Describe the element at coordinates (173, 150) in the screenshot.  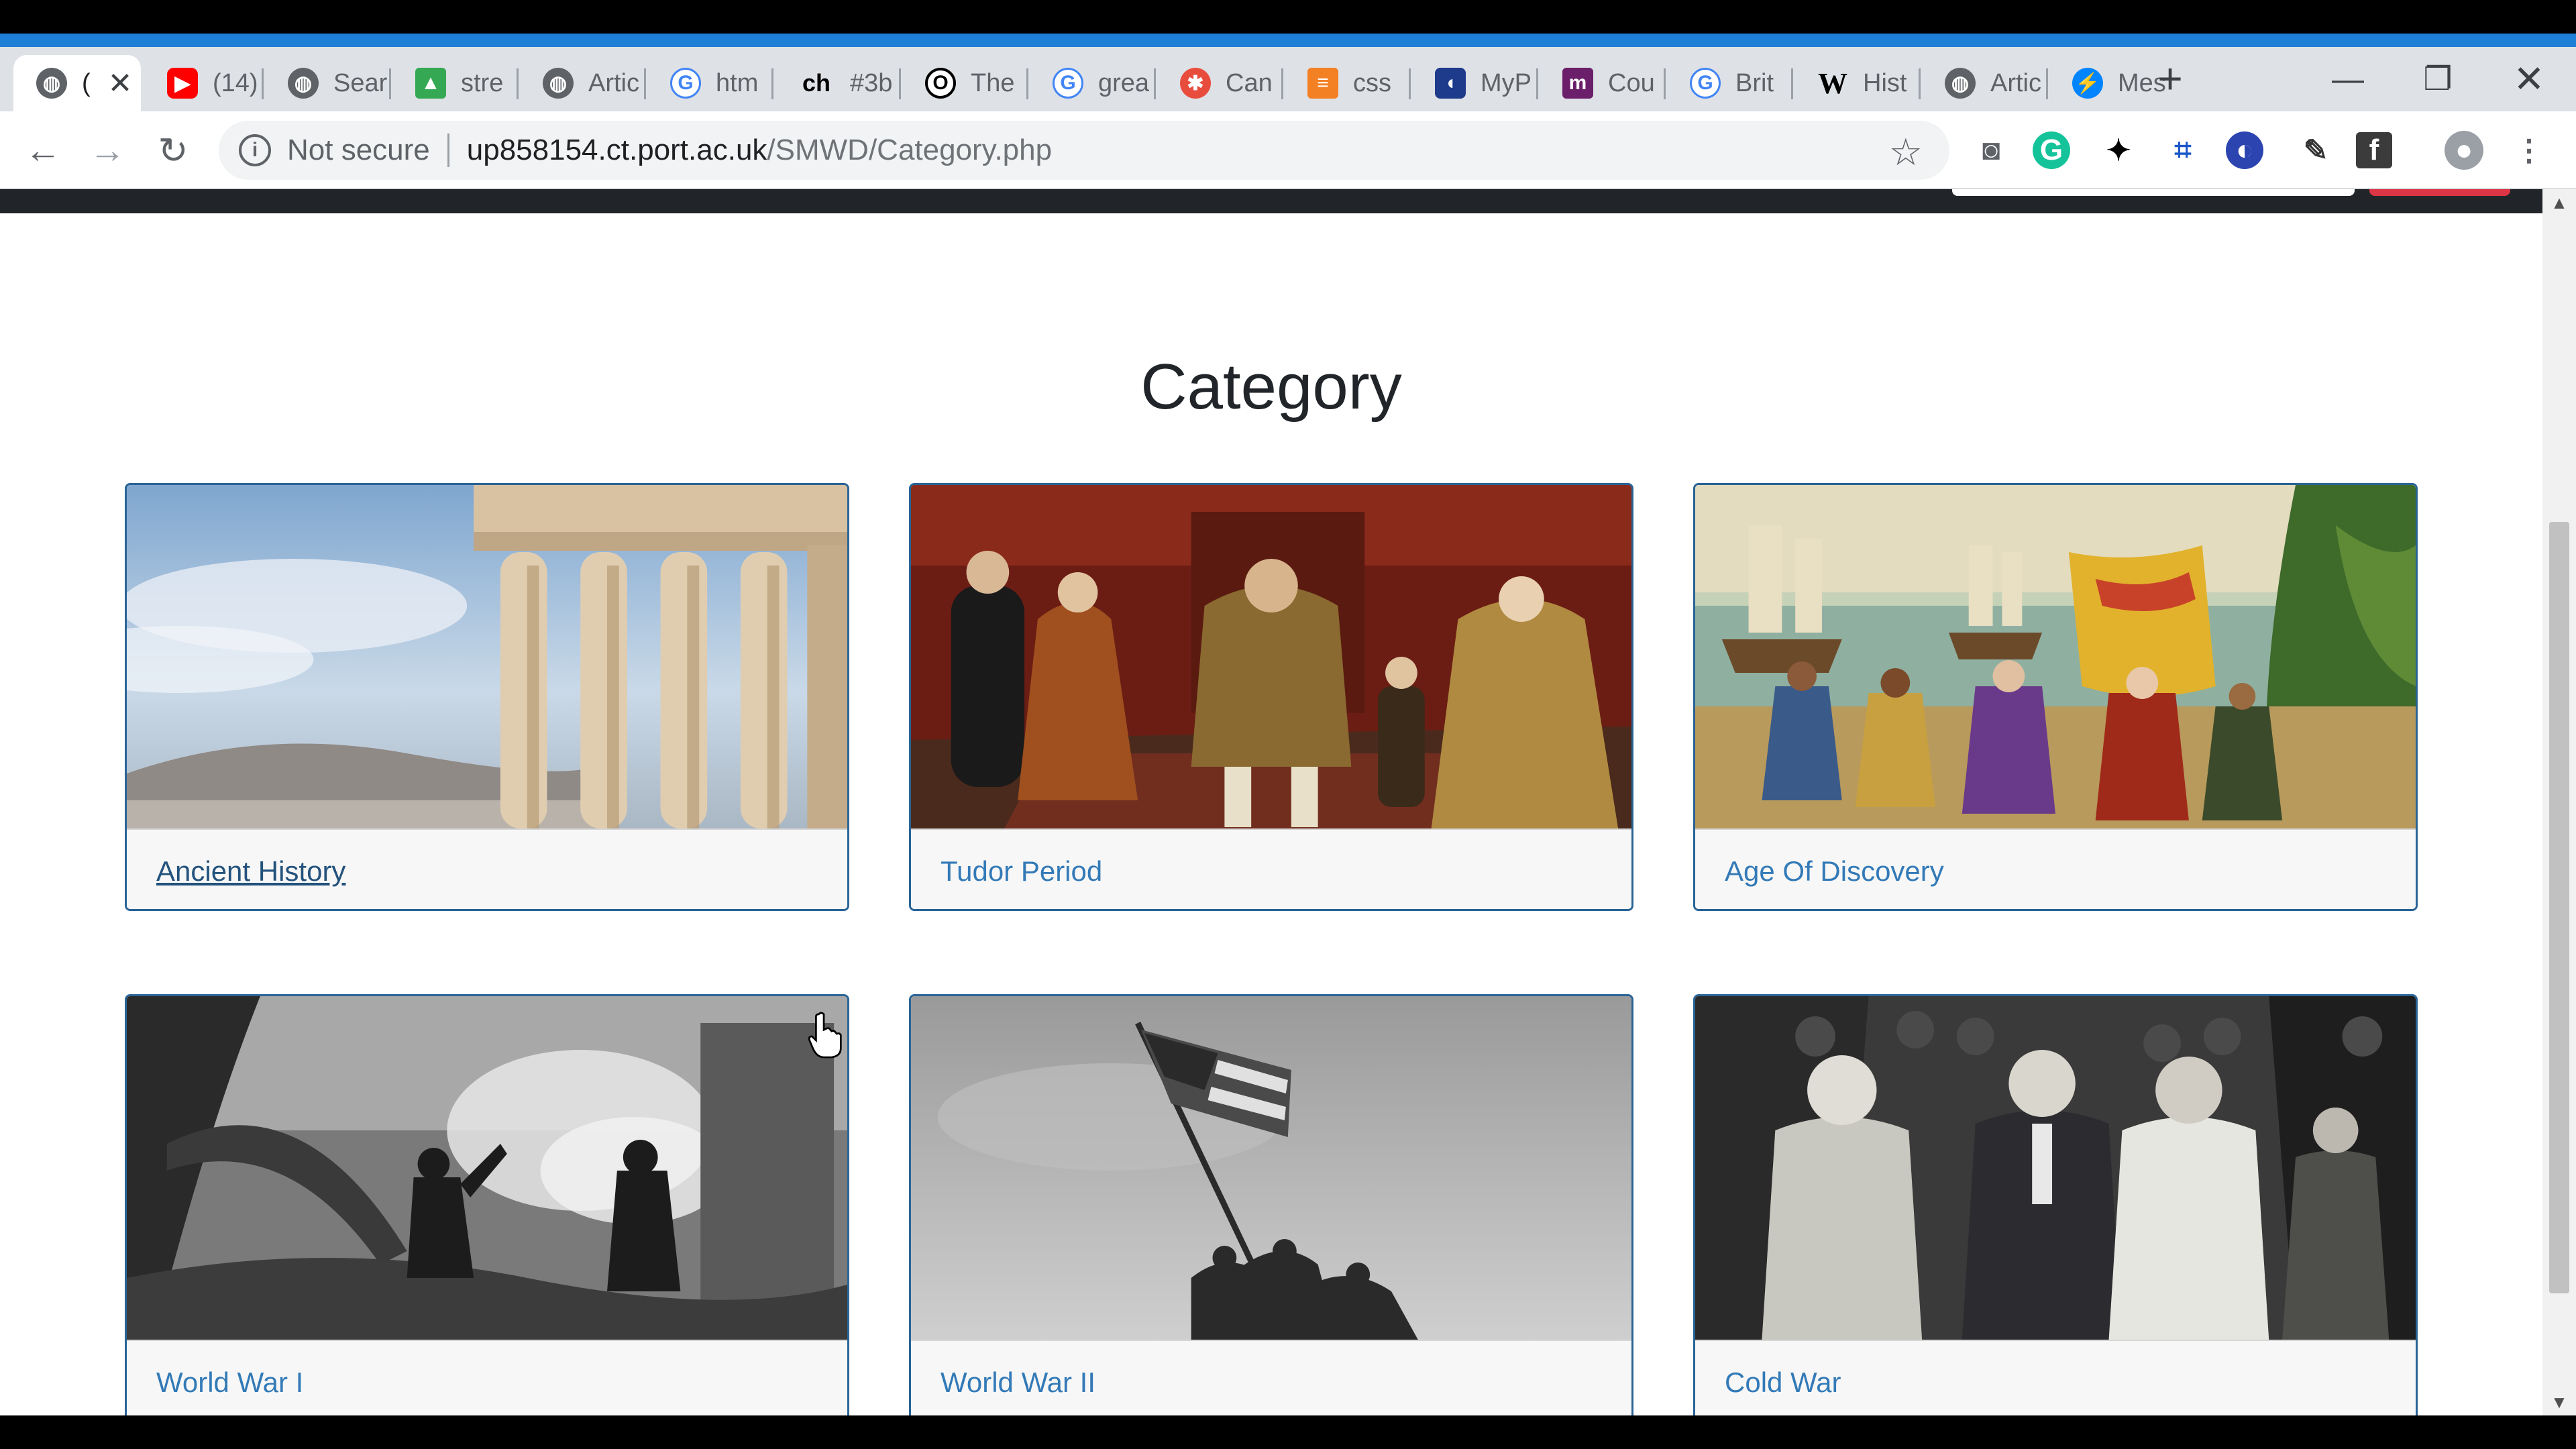
I see `reload-icon: ↻` at that location.